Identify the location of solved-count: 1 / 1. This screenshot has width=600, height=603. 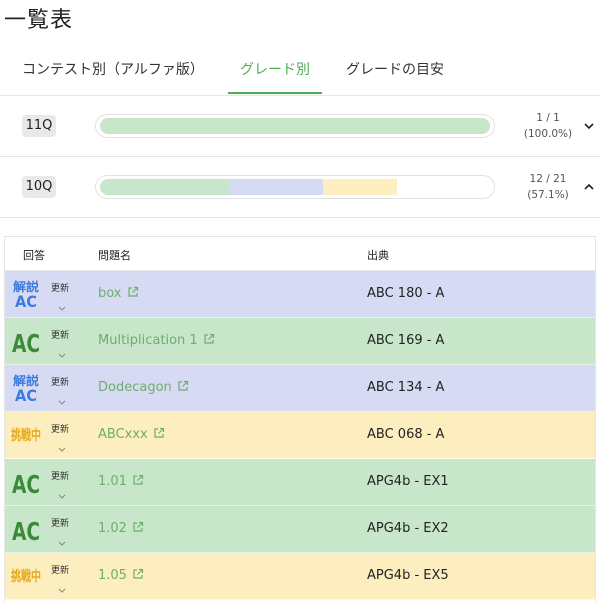
(548, 118).